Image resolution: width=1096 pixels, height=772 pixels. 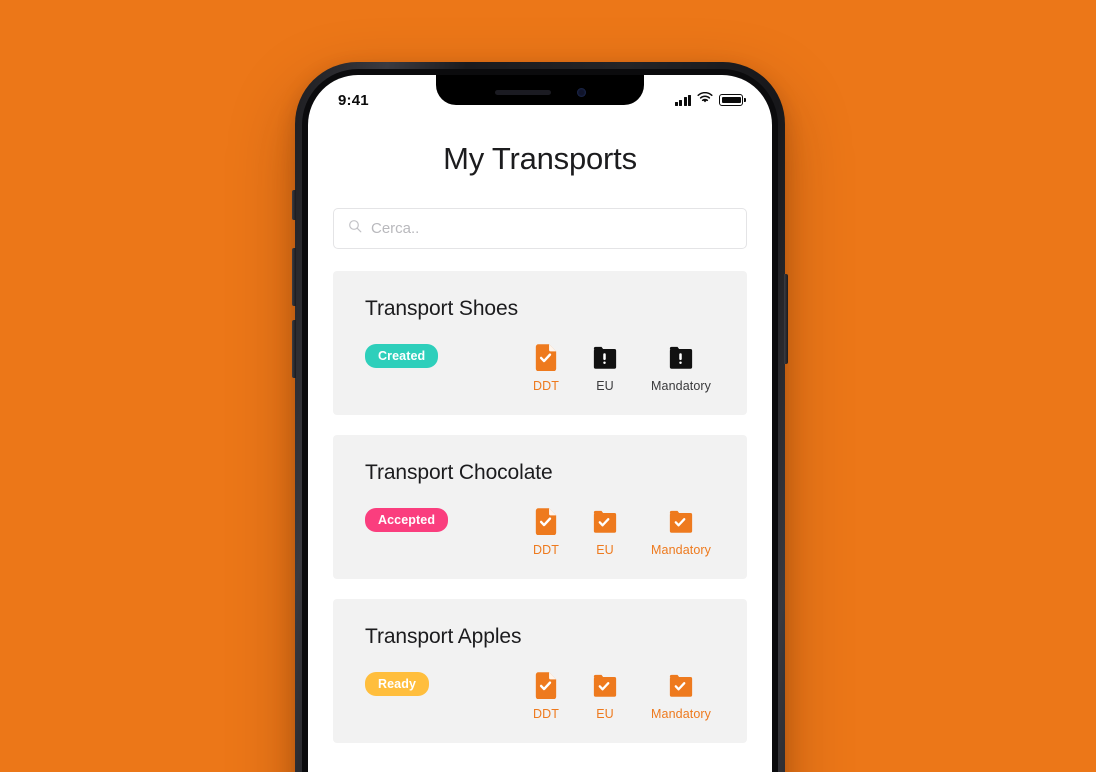 I want to click on wifi-icon, so click(x=705, y=100).